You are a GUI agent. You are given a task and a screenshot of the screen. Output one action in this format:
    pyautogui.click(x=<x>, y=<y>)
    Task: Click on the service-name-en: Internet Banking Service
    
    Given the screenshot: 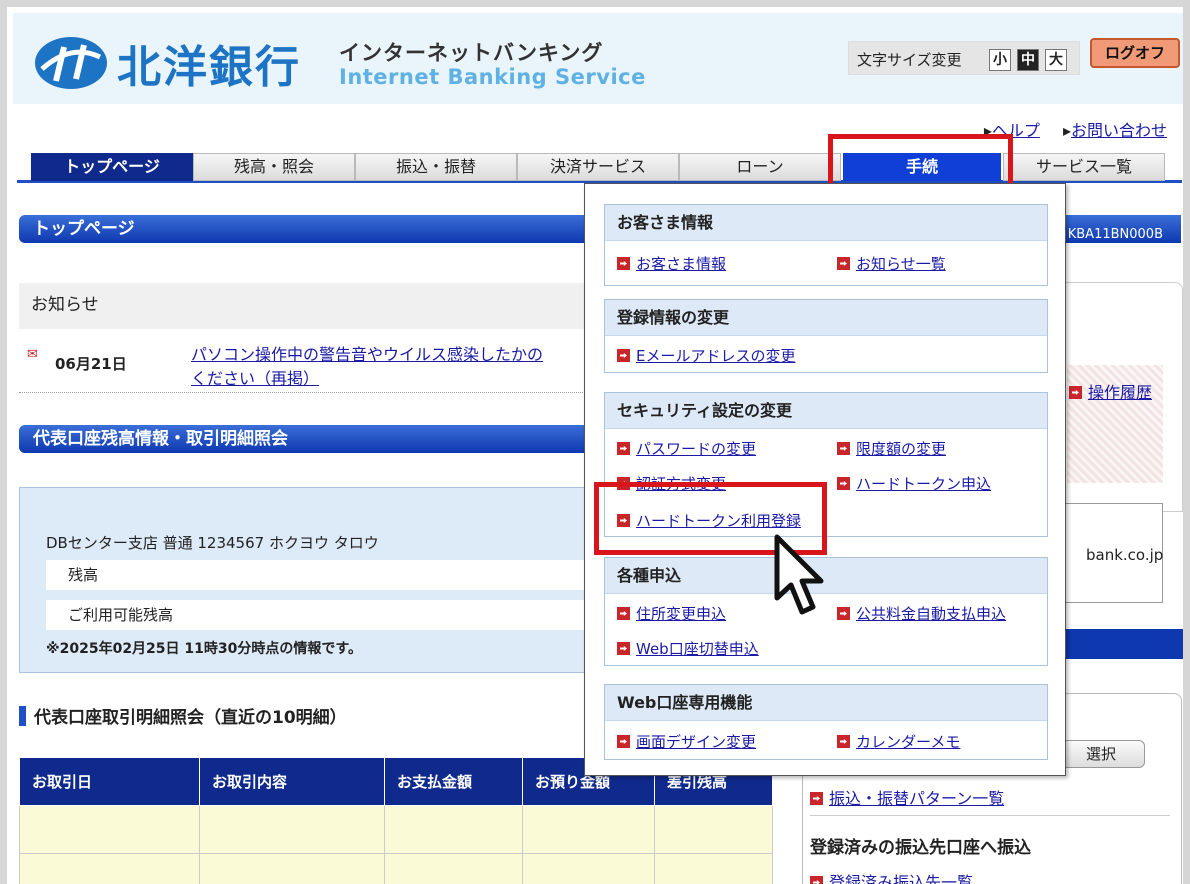 What is the action you would take?
    pyautogui.click(x=492, y=77)
    